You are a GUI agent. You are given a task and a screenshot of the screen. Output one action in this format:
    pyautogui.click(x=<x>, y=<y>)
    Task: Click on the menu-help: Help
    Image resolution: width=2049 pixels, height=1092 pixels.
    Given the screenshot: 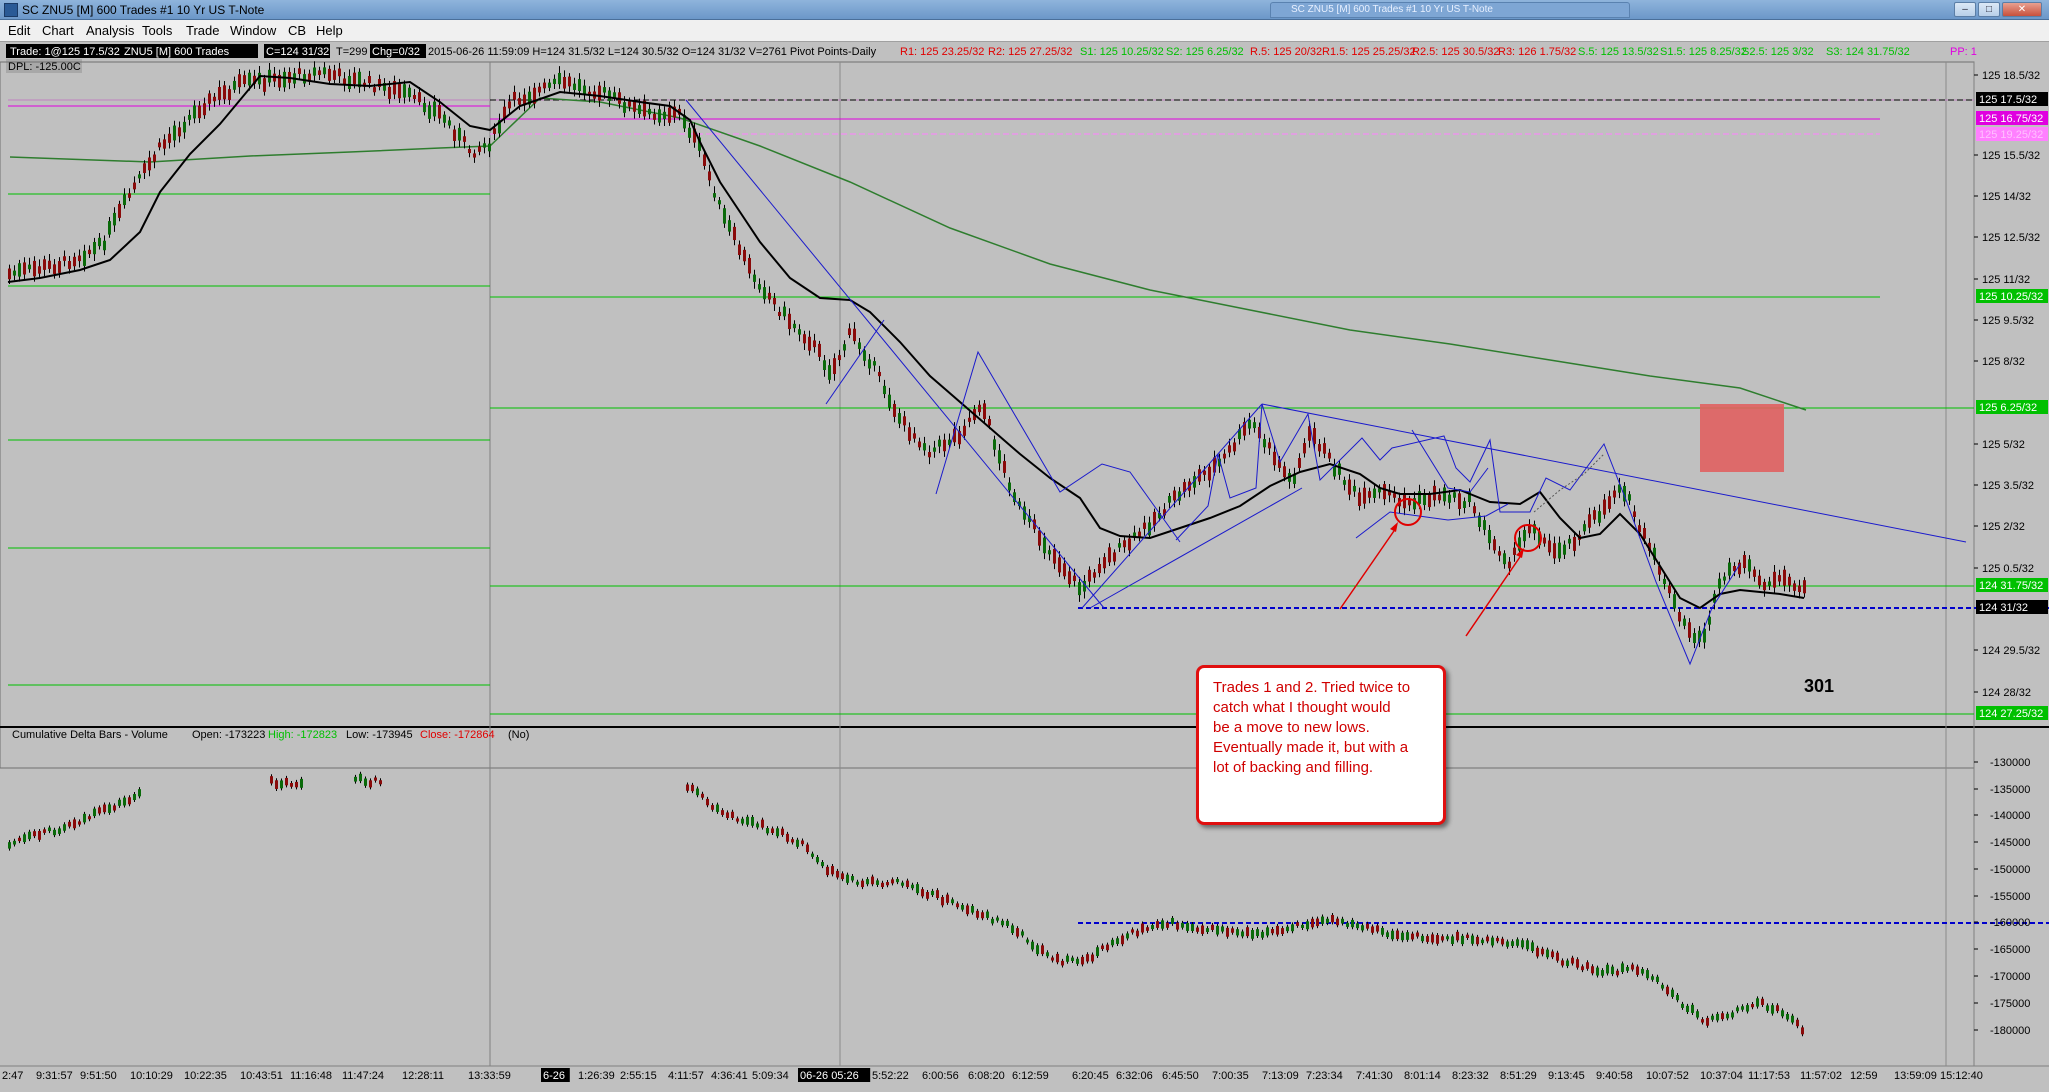 What is the action you would take?
    pyautogui.click(x=329, y=30)
    